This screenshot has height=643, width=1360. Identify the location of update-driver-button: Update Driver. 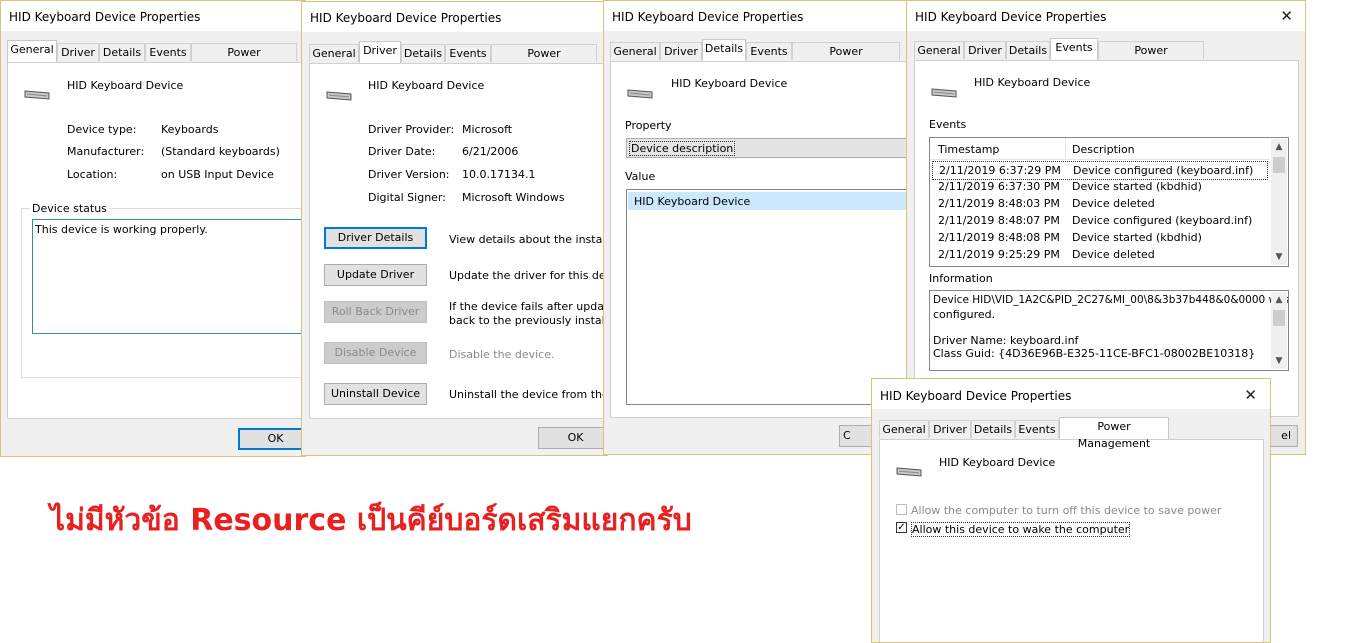
(375, 275).